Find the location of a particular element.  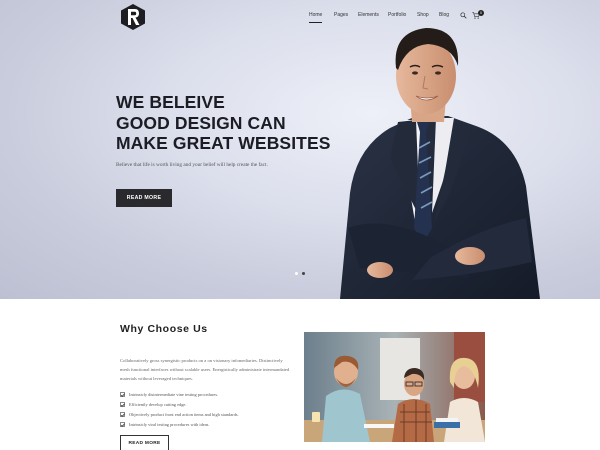

list-item: Efficiently develop cutting edge. is located at coordinates (153, 404).